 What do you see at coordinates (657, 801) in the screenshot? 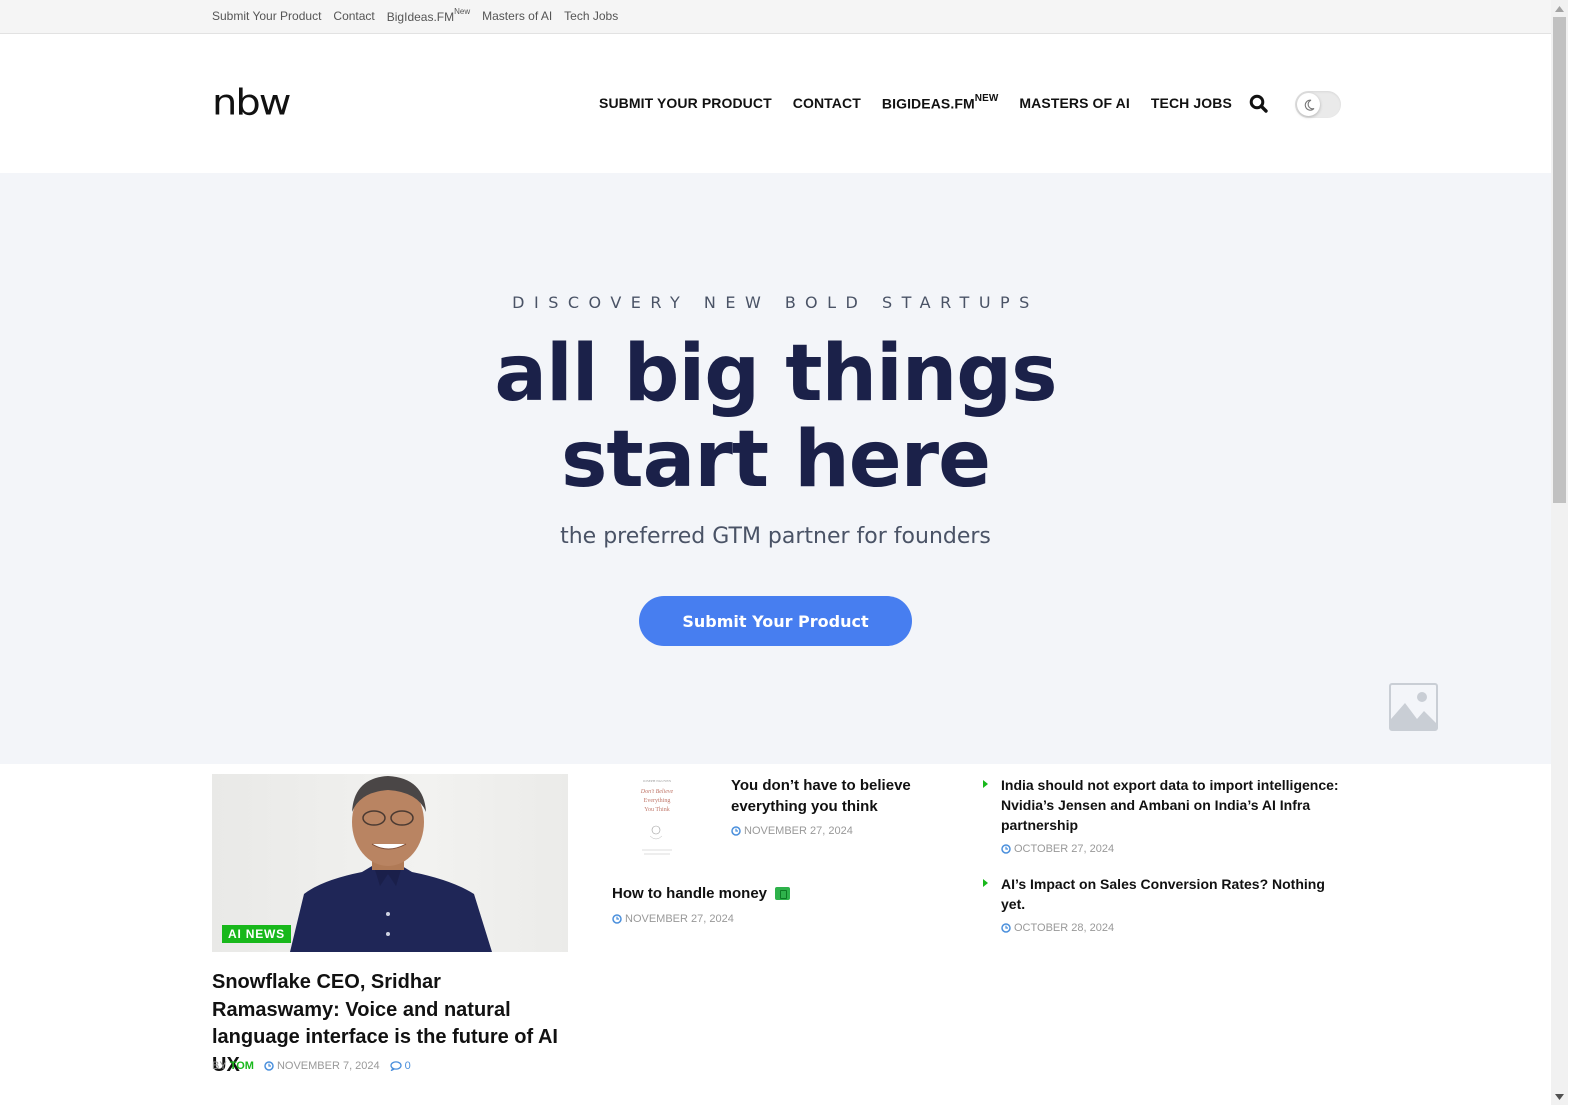
I see `book-title-line-2: Everything` at bounding box center [657, 801].